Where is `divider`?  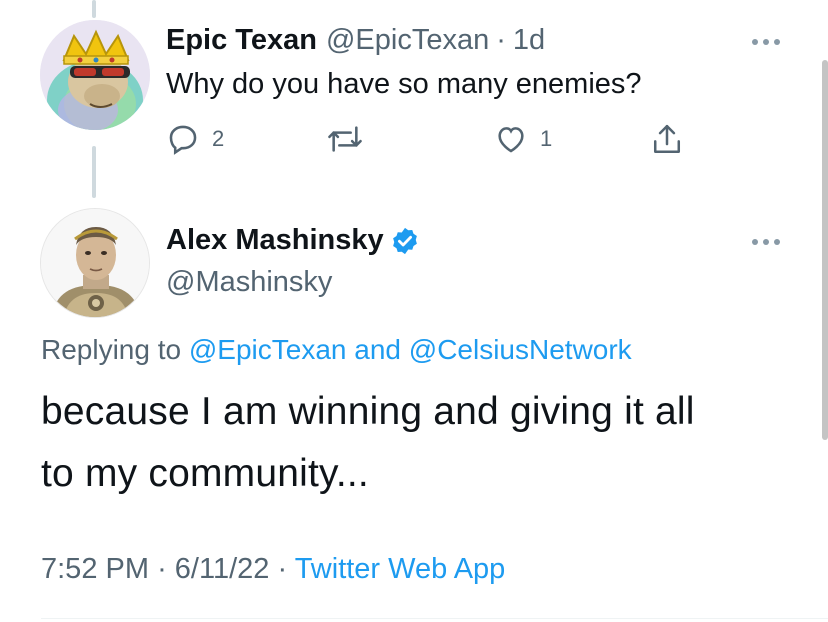
divider is located at coordinates (434, 618).